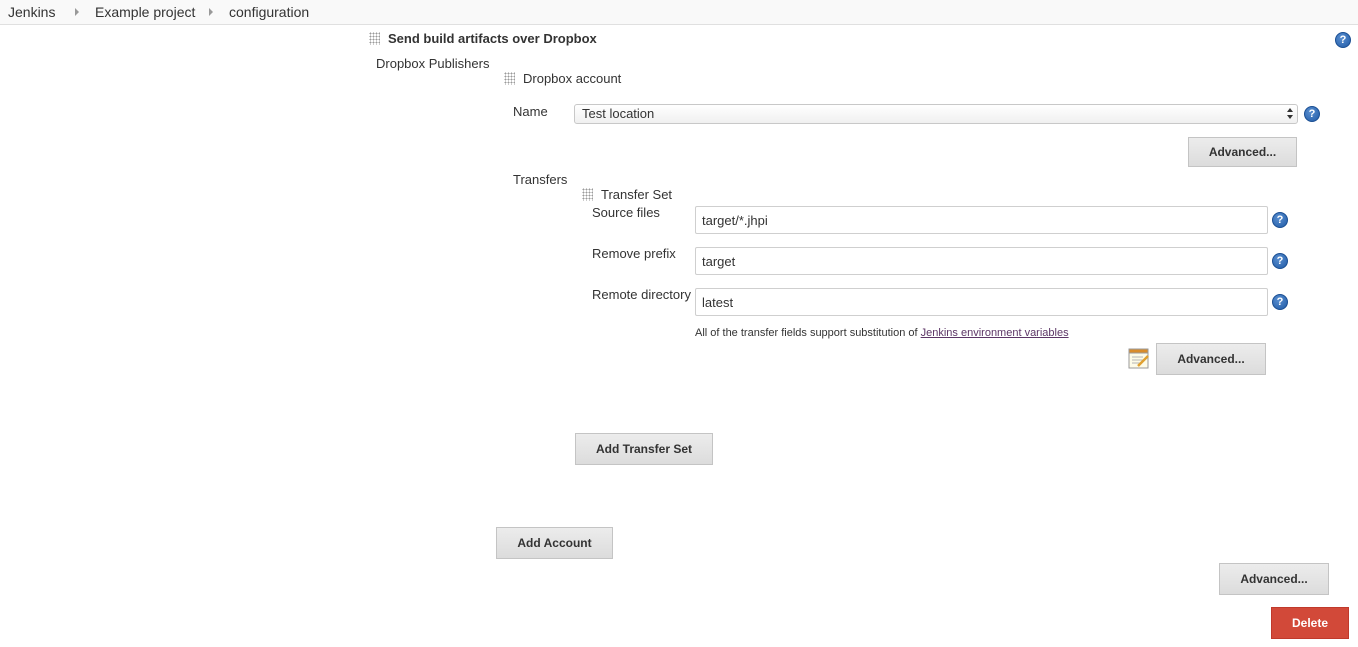 The width and height of the screenshot is (1358, 647). What do you see at coordinates (626, 212) in the screenshot?
I see `source-files-label: Source files` at bounding box center [626, 212].